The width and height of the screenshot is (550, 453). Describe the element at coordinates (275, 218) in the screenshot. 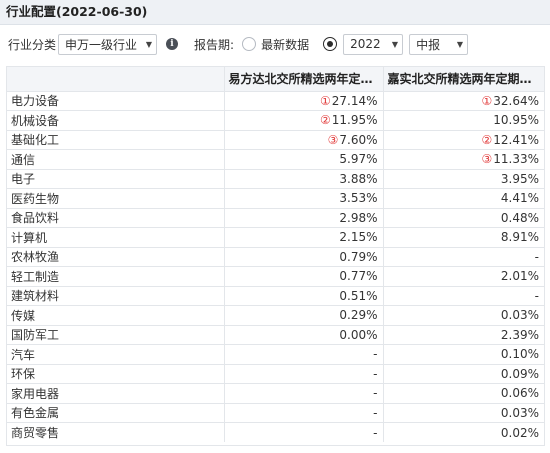

I see `table-row: 食品饮料 2.98% 0.48%` at that location.